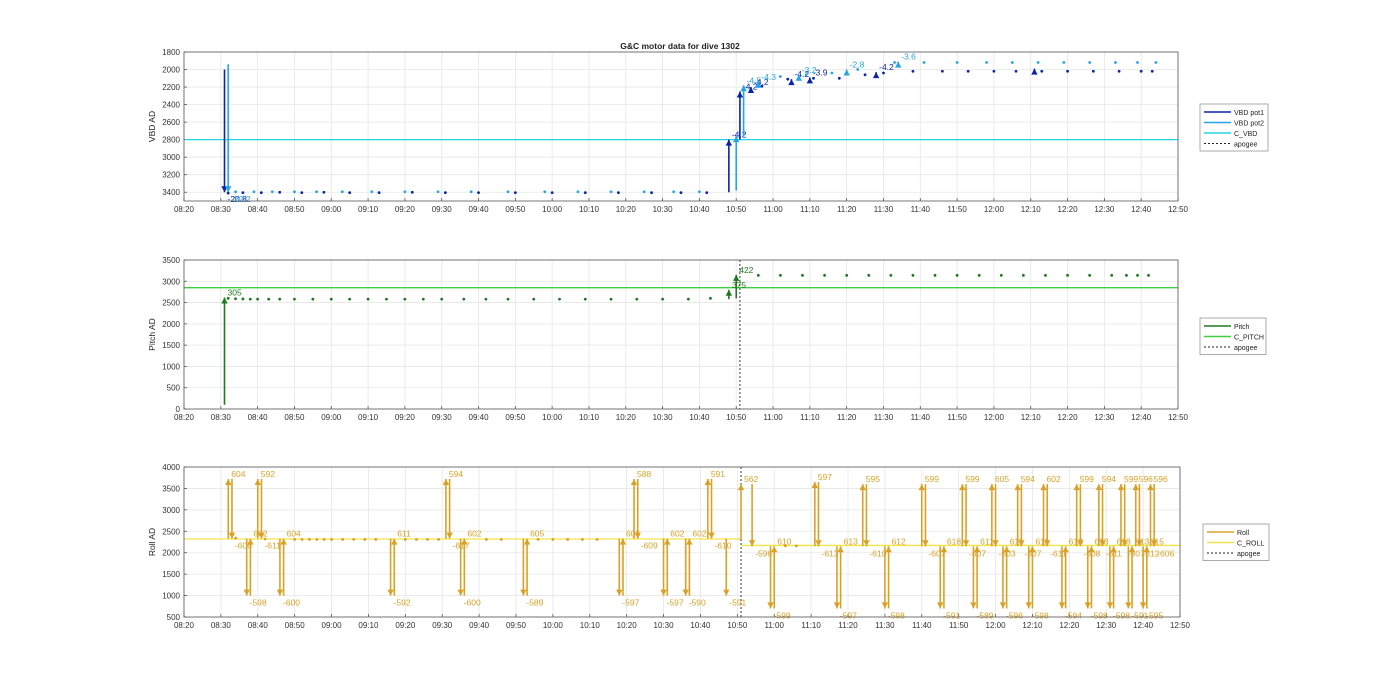  I want to click on x-tick-label: 10:30, so click(664, 625).